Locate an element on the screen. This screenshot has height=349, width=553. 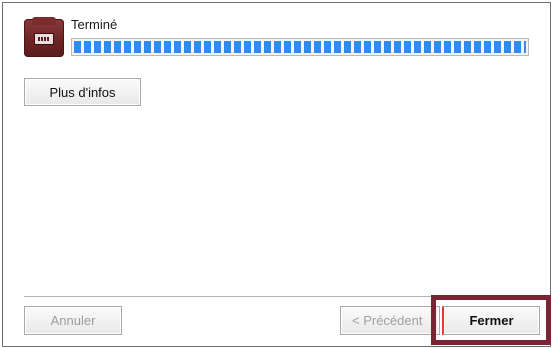
installer-box-label is located at coordinates (44, 39).